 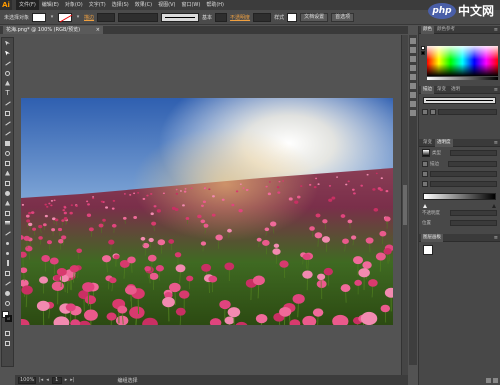 I want to click on document-tab: 花海.png* @ 100% (RGB/预览) ×, so click(x=53, y=30).